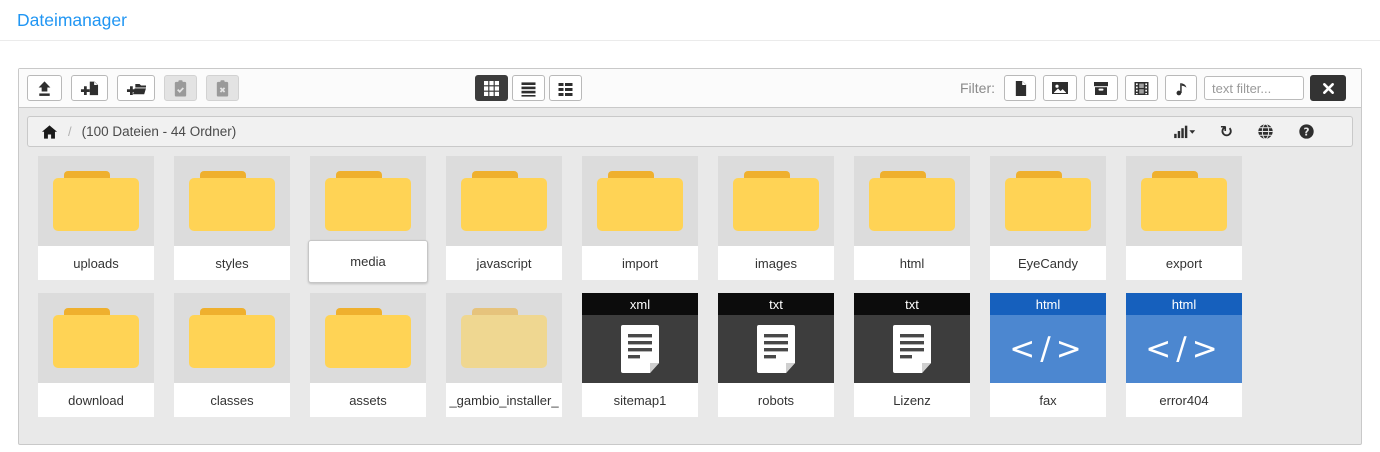 The height and width of the screenshot is (452, 1380). I want to click on filter-archives-button, so click(1101, 88).